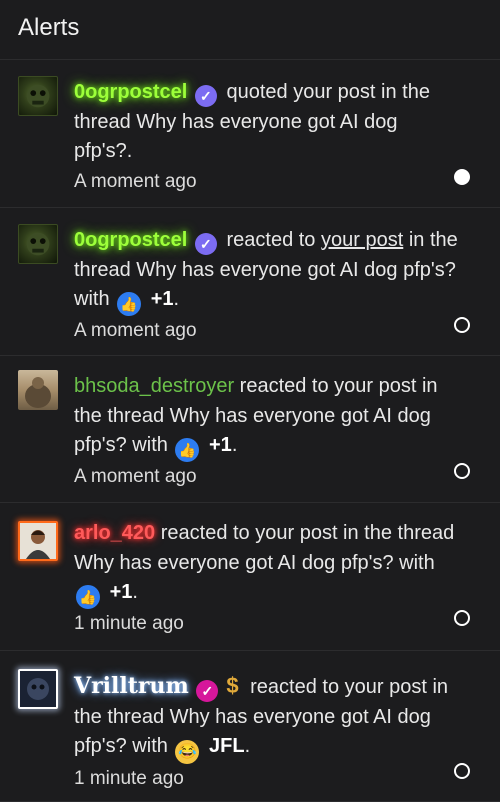  Describe the element at coordinates (273, 240) in the screenshot. I see `alert-message: reacted to` at that location.